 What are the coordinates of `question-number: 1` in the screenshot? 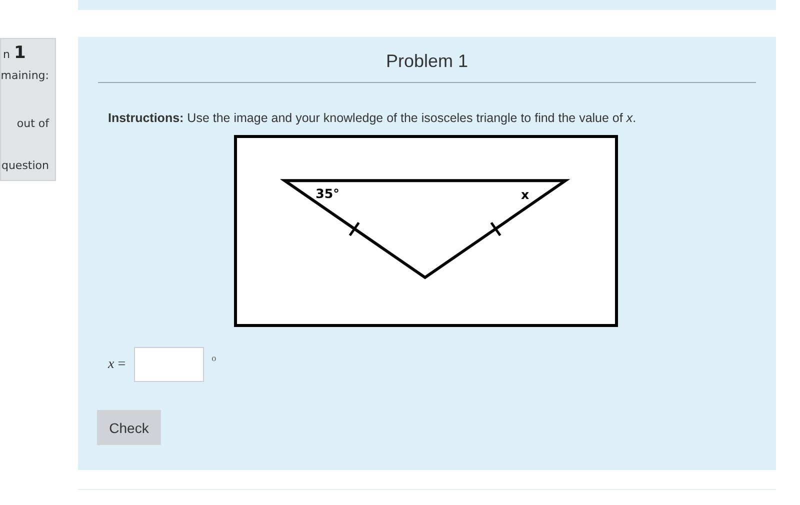 It's located at (20, 53).